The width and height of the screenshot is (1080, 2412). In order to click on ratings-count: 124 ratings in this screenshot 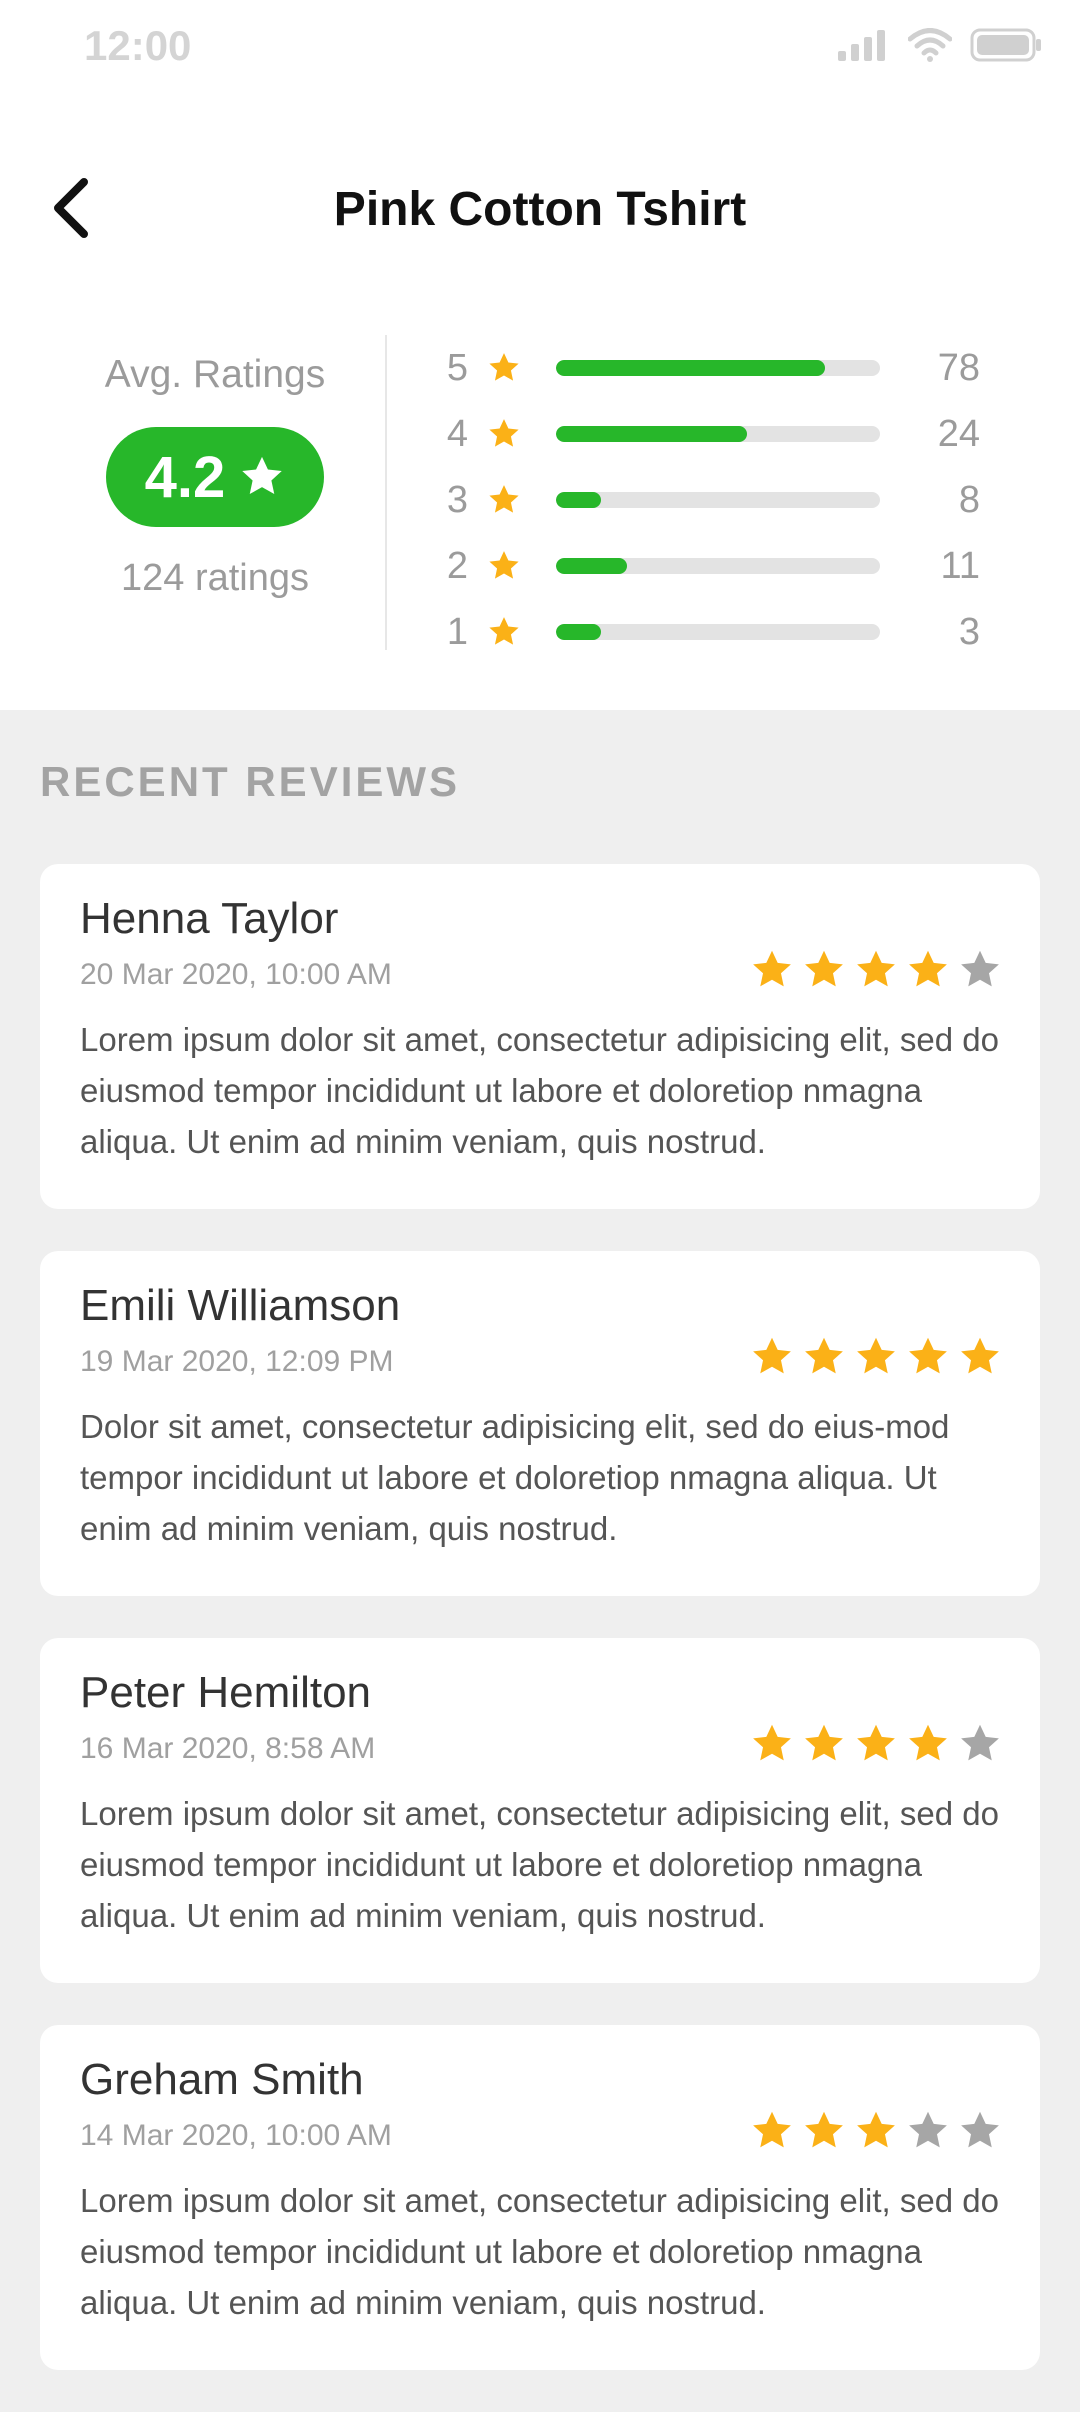, I will do `click(214, 578)`.